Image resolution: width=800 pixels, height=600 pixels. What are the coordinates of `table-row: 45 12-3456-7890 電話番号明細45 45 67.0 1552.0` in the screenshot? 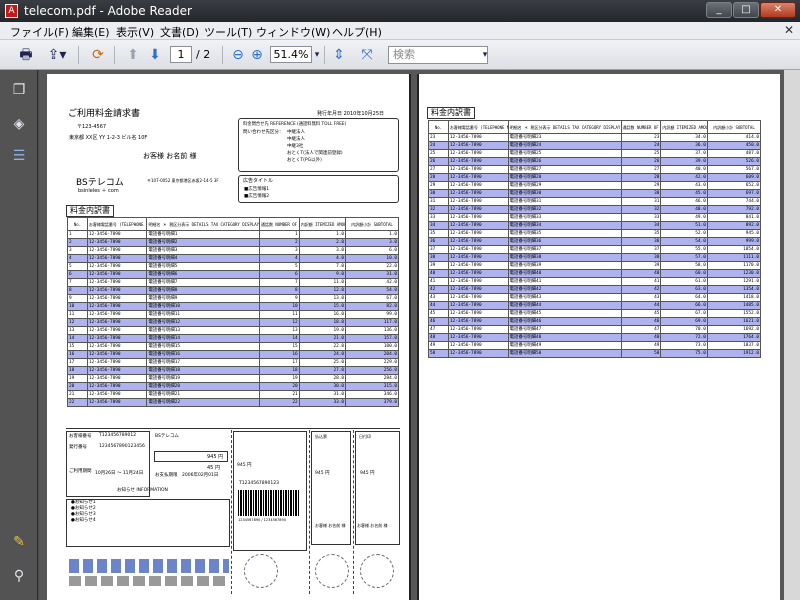 It's located at (595, 313).